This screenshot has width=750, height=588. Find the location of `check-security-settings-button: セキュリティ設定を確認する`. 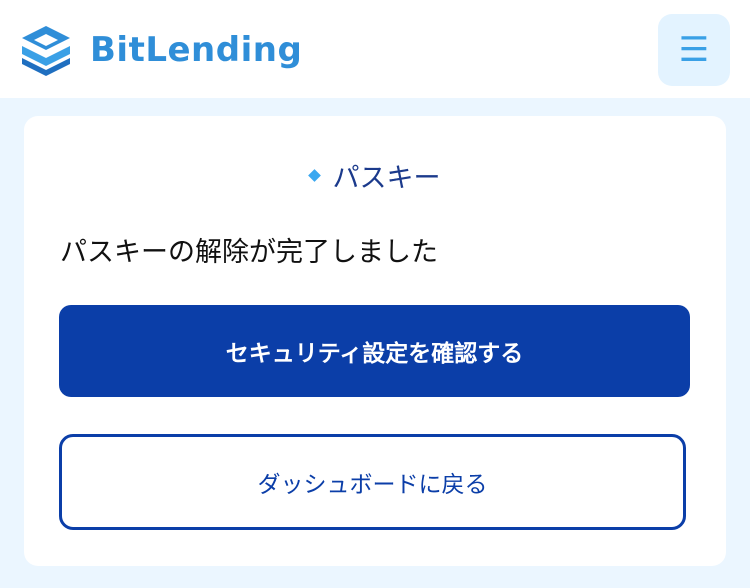

check-security-settings-button: セキュリティ設定を確認する is located at coordinates (374, 351).